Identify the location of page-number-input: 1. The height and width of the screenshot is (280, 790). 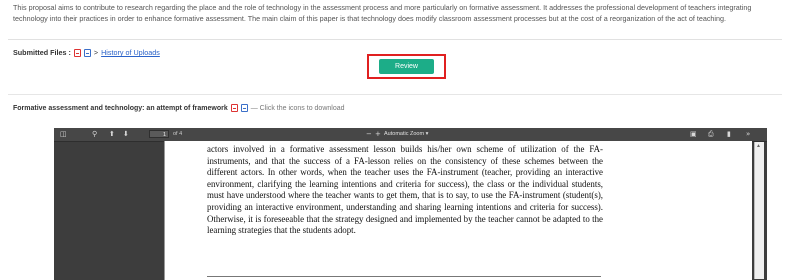
(159, 134).